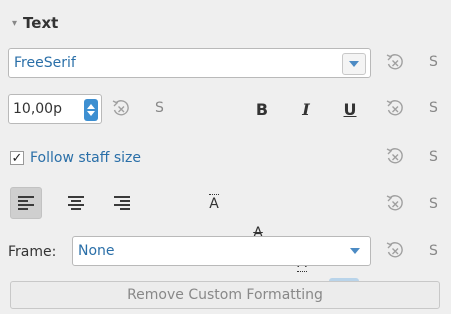 The image size is (451, 314). What do you see at coordinates (32, 252) in the screenshot?
I see `frame-label: Frame:` at bounding box center [32, 252].